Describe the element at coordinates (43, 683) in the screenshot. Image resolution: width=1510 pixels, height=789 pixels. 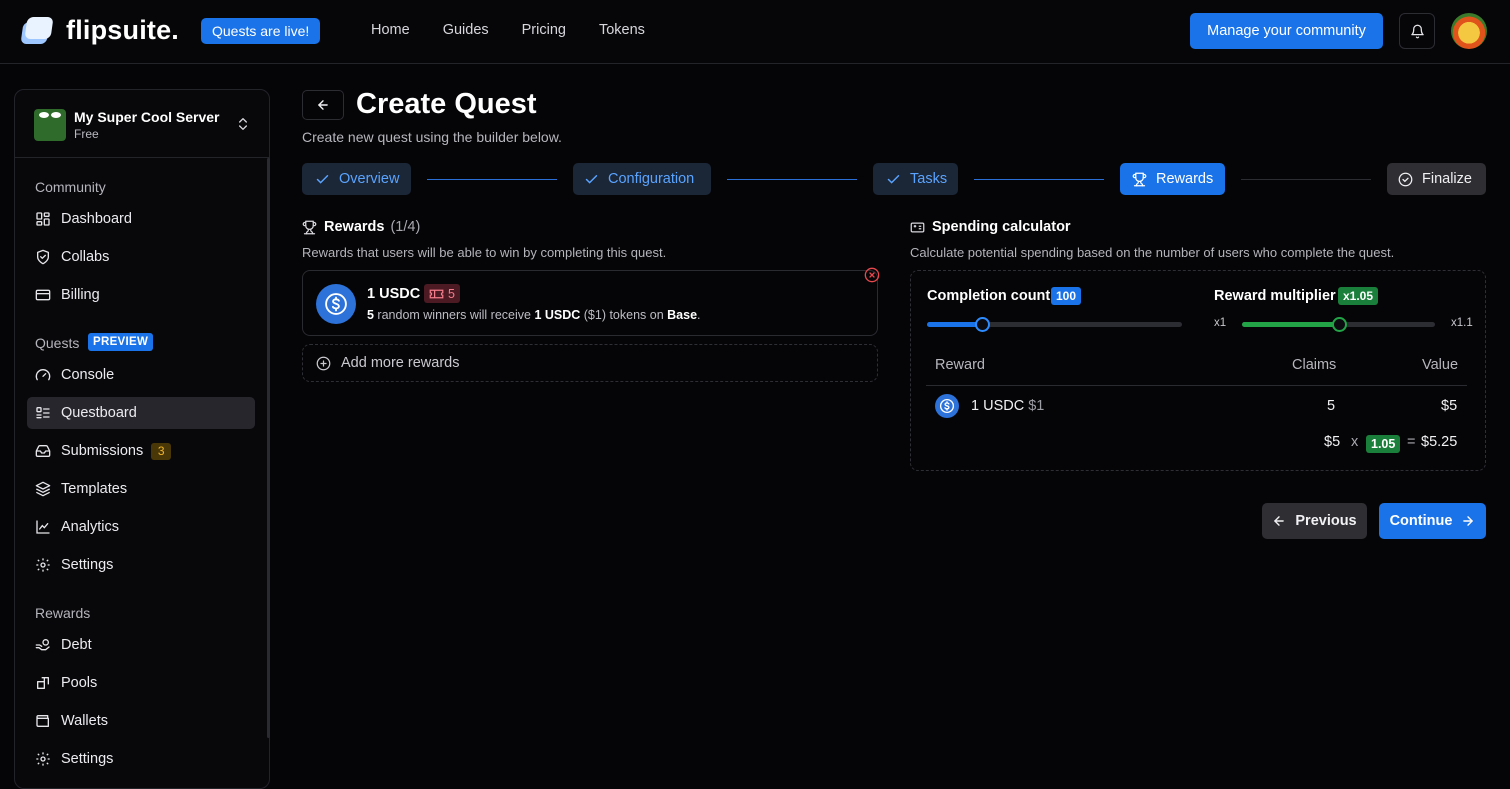
I see `cubes-icon` at that location.